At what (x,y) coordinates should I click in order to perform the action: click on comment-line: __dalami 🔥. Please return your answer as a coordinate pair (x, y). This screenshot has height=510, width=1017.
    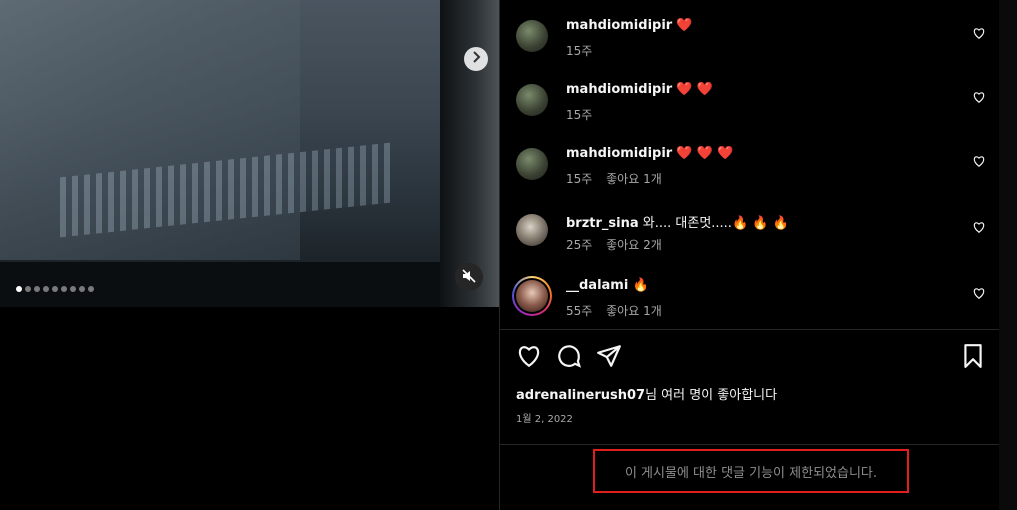
    Looking at the image, I should click on (607, 285).